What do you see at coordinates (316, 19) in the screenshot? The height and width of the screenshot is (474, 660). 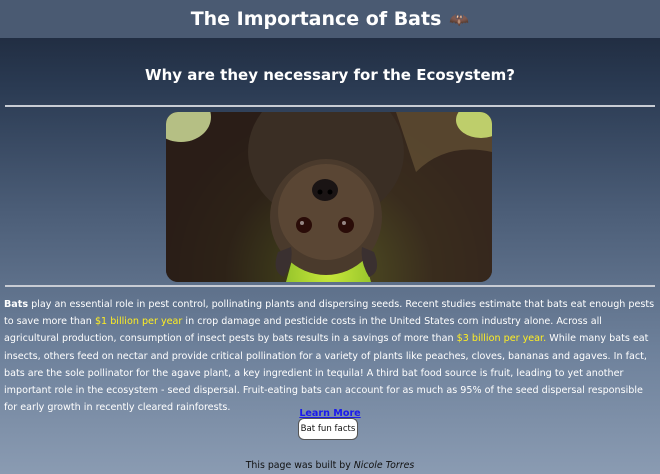 I see `page-title: The Importance of Bats` at bounding box center [316, 19].